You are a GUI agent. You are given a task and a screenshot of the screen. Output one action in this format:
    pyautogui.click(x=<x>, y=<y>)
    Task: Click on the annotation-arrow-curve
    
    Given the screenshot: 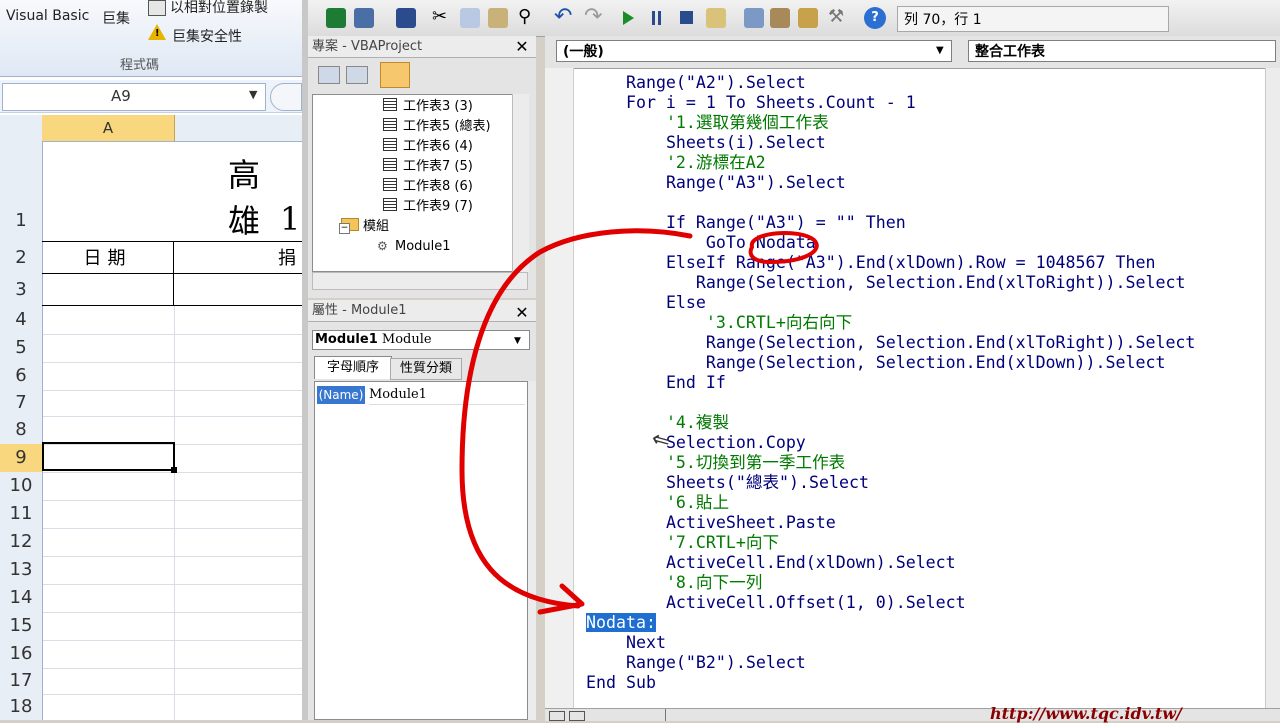 What is the action you would take?
    pyautogui.click(x=576, y=418)
    